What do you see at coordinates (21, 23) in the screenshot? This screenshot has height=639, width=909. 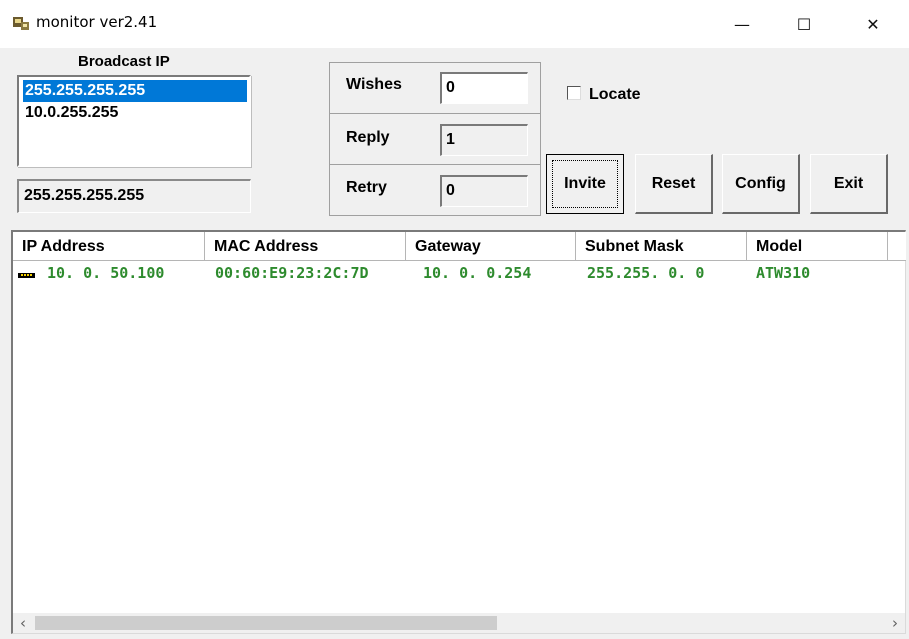 I see `app-icon` at bounding box center [21, 23].